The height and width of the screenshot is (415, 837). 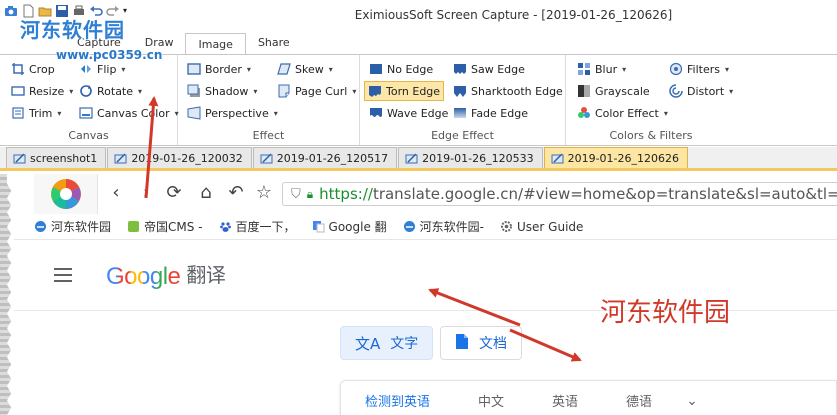 I want to click on group-label-colors-filters: Colors & Filters, so click(x=651, y=135).